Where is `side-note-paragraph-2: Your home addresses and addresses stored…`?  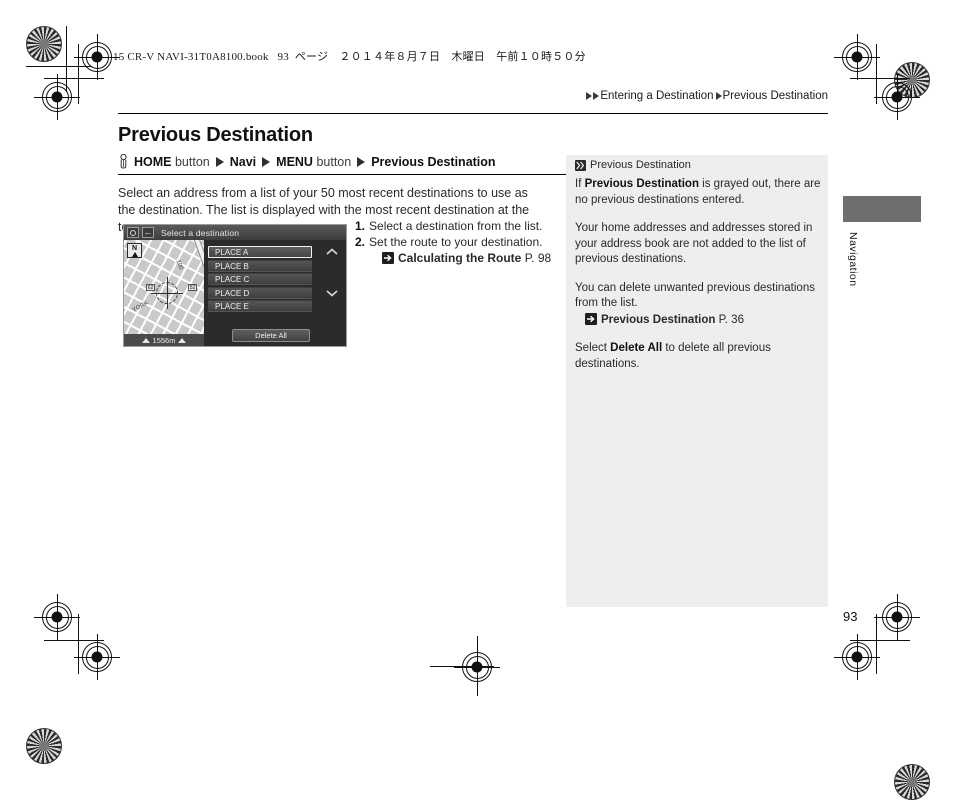 side-note-paragraph-2: Your home addresses and addresses stored… is located at coordinates (694, 243).